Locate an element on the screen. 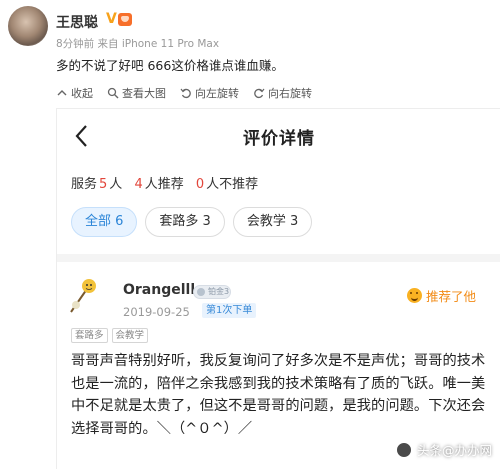 This screenshot has width=500, height=469. review-date: 2019-09-25 is located at coordinates (156, 312).